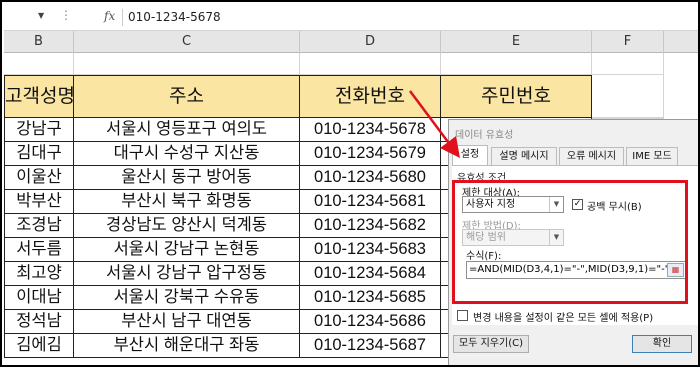 Image resolution: width=700 pixels, height=367 pixels. What do you see at coordinates (39, 250) in the screenshot?
I see `row-cell-name: 서두름` at bounding box center [39, 250].